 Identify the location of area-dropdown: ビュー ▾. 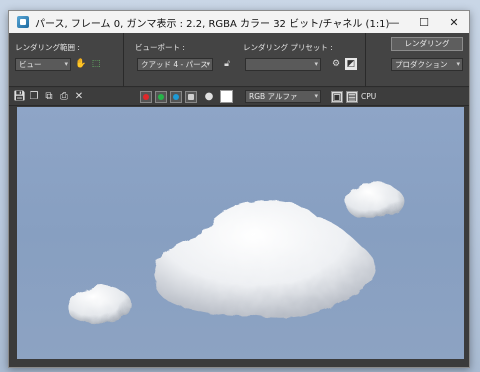
(43, 64).